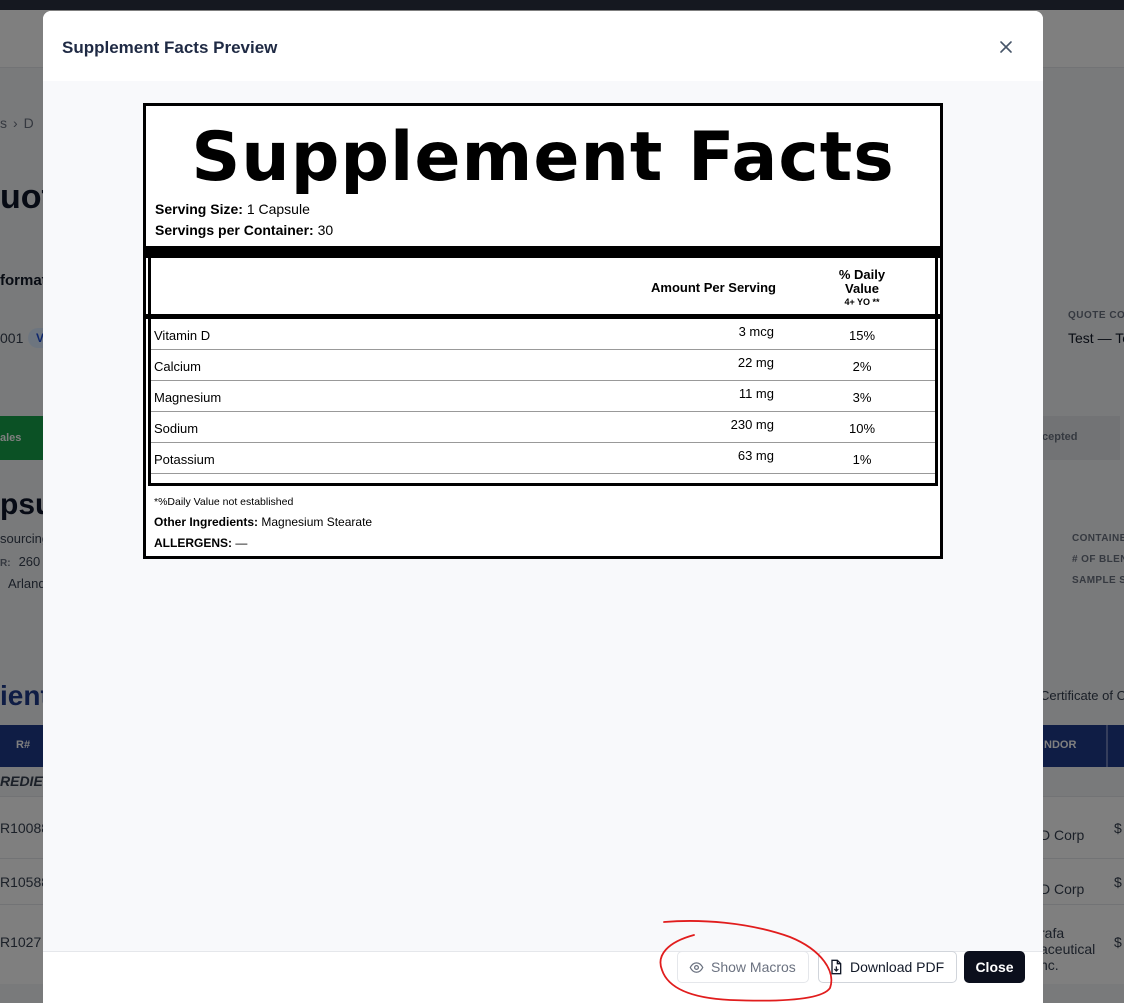  I want to click on label-divider-thick, so click(543, 252).